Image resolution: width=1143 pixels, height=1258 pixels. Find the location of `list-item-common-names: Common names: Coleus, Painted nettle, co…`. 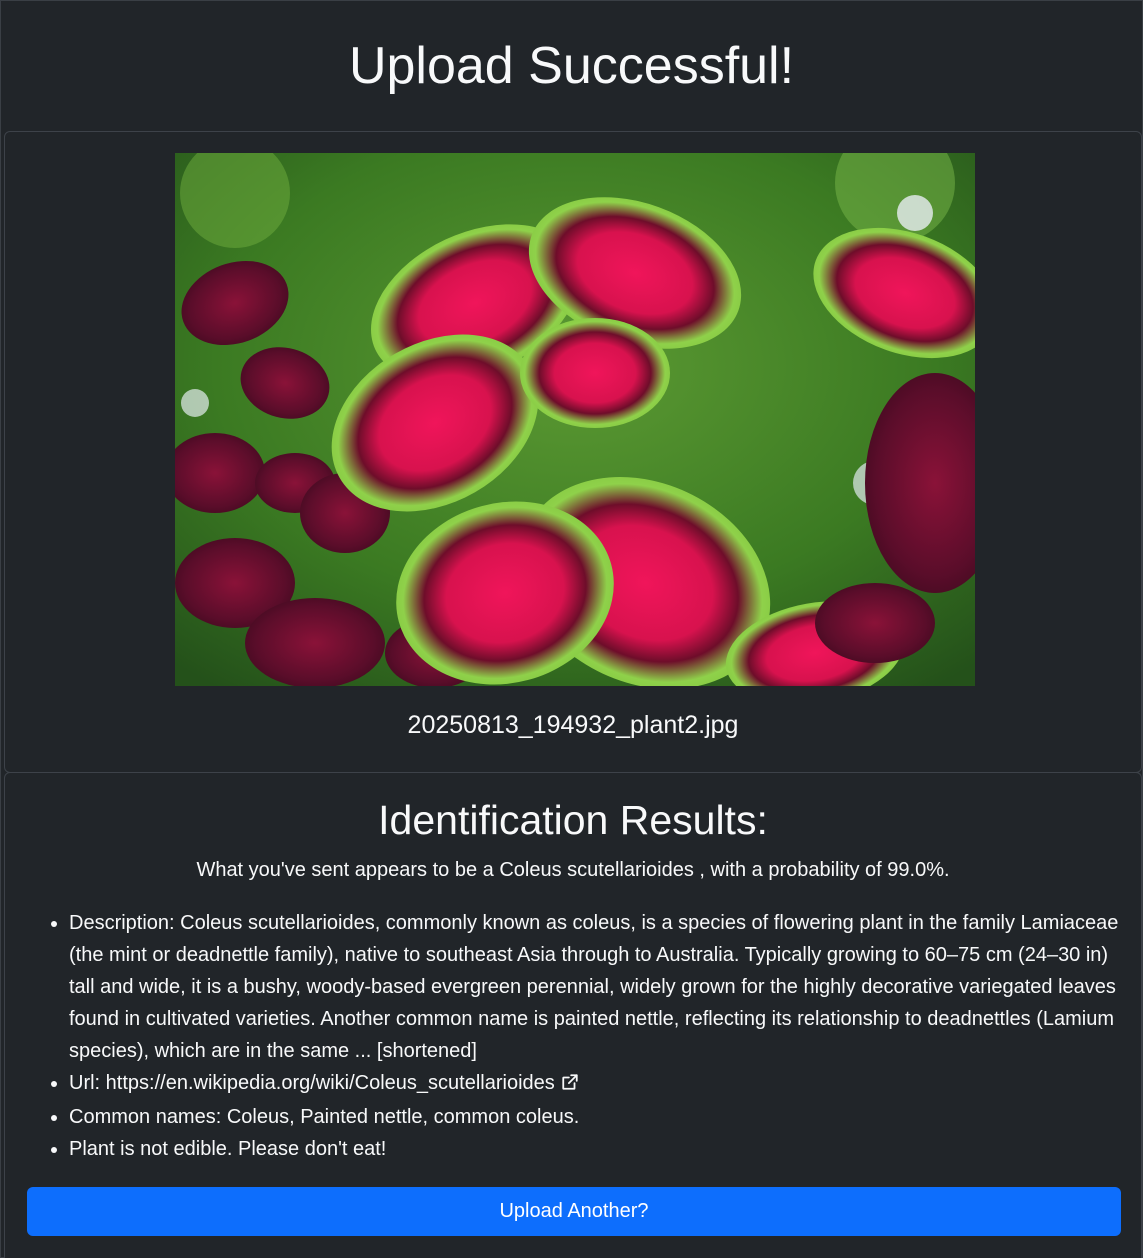

list-item-common-names: Common names: Coleus, Painted nettle, co… is located at coordinates (595, 1117).